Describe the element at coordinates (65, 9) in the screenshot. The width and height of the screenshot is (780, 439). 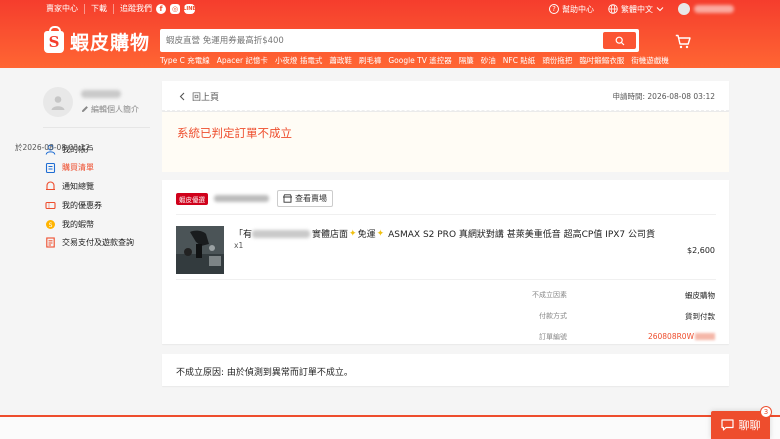
I see `seller-center-link: 賣家中心` at that location.